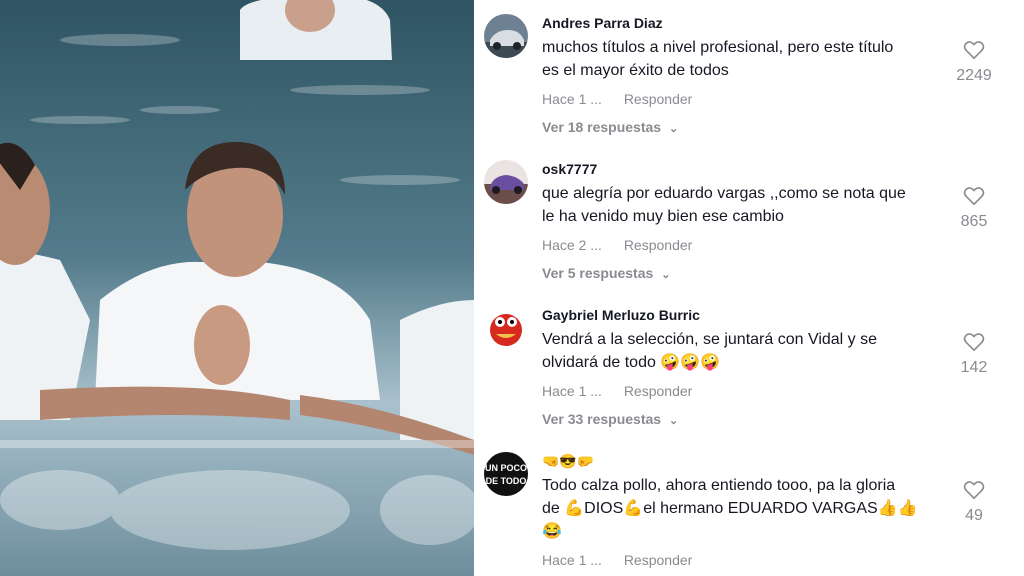  Describe the element at coordinates (602, 419) in the screenshot. I see `view-replies-label: Ver 33 respuestas` at that location.